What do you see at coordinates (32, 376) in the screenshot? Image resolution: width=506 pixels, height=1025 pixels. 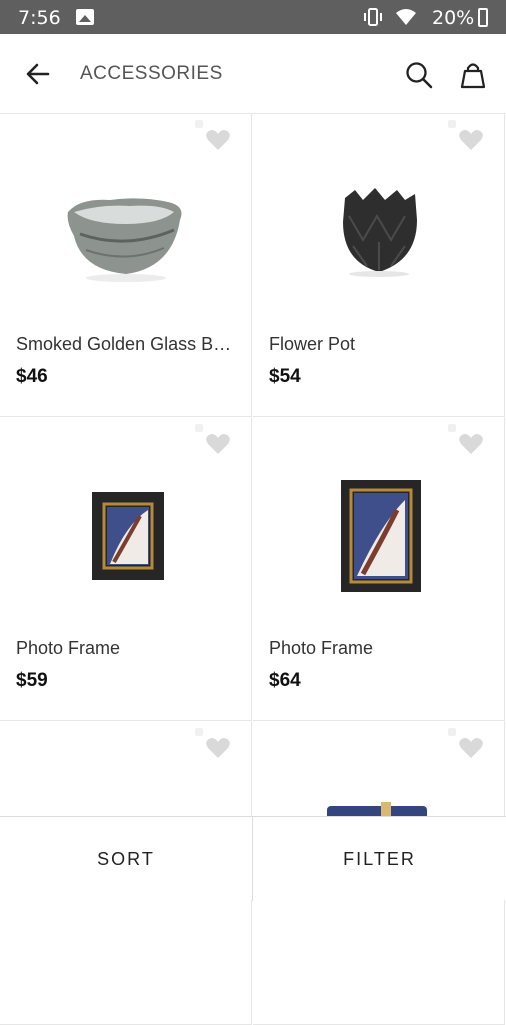 I see `product-price: $46` at bounding box center [32, 376].